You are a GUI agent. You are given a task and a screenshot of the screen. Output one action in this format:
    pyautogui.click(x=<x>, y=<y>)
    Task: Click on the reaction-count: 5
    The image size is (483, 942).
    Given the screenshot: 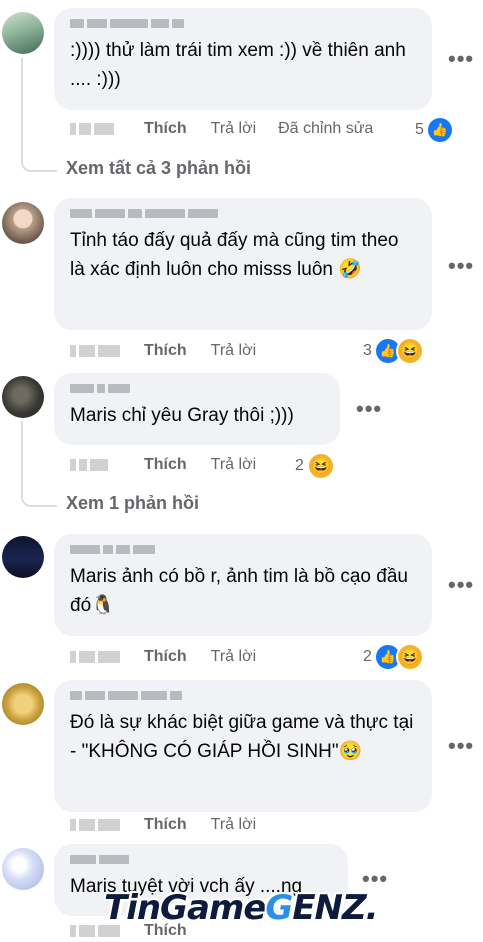 What is the action you would take?
    pyautogui.click(x=419, y=129)
    